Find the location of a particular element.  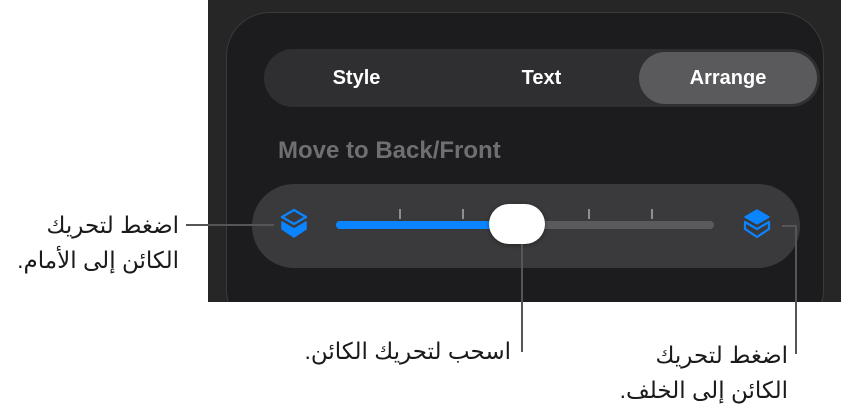

move-backward-button is located at coordinates (294, 224).